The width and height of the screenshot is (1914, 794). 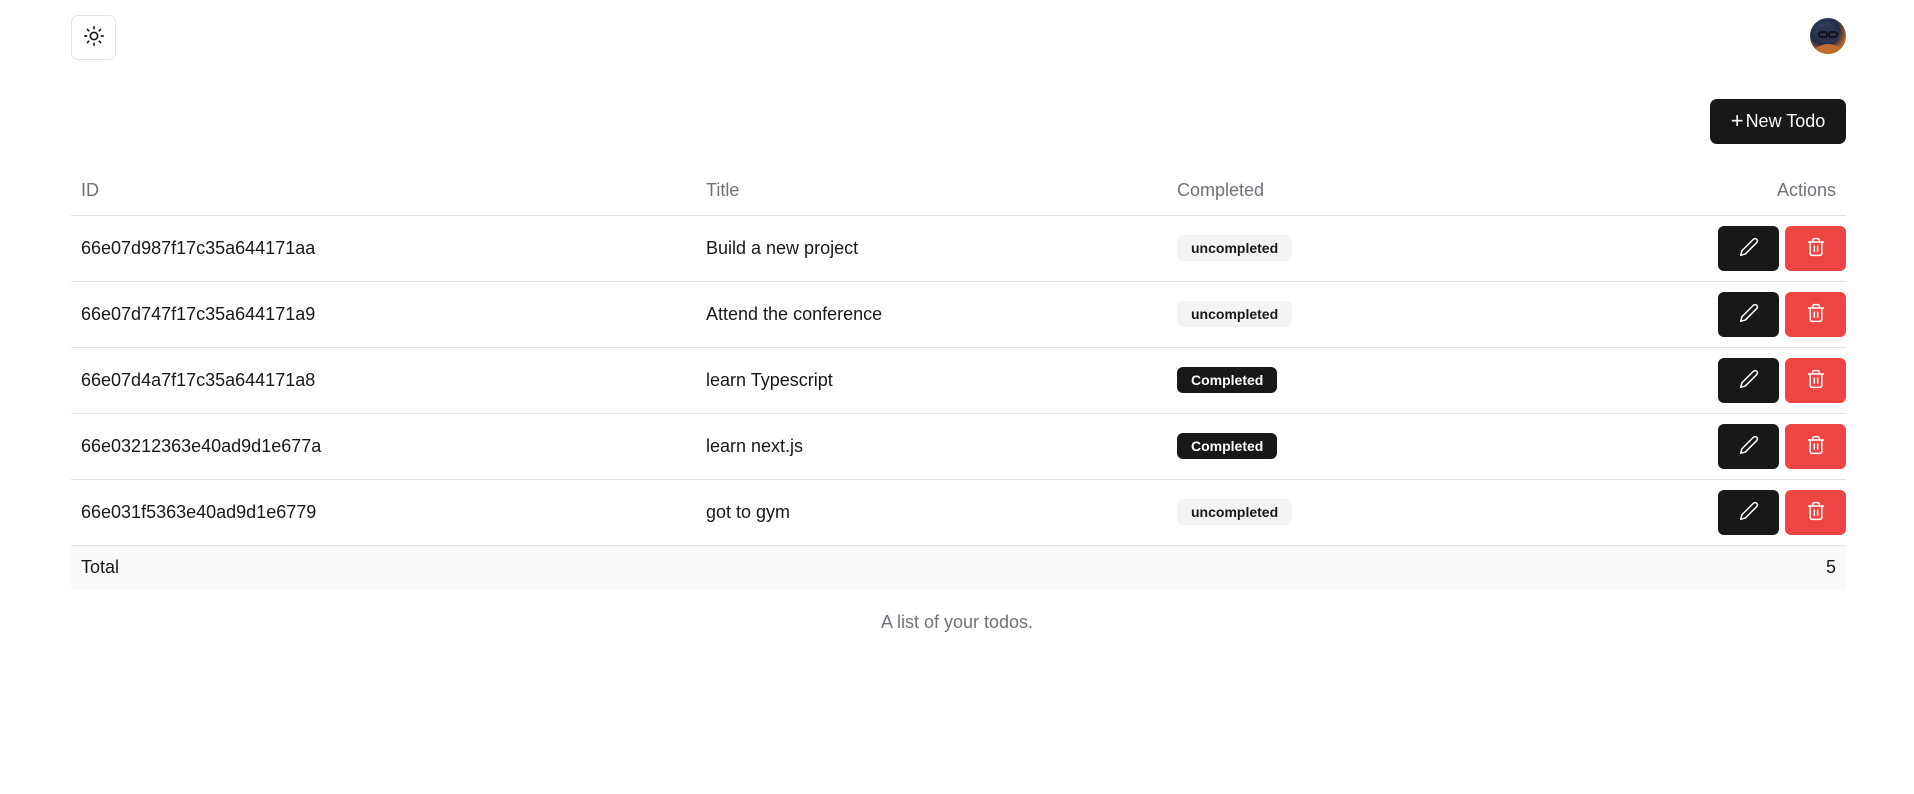 What do you see at coordinates (383, 512) in the screenshot?
I see `todo-id: 66e031f5363e40ad9d1e6779` at bounding box center [383, 512].